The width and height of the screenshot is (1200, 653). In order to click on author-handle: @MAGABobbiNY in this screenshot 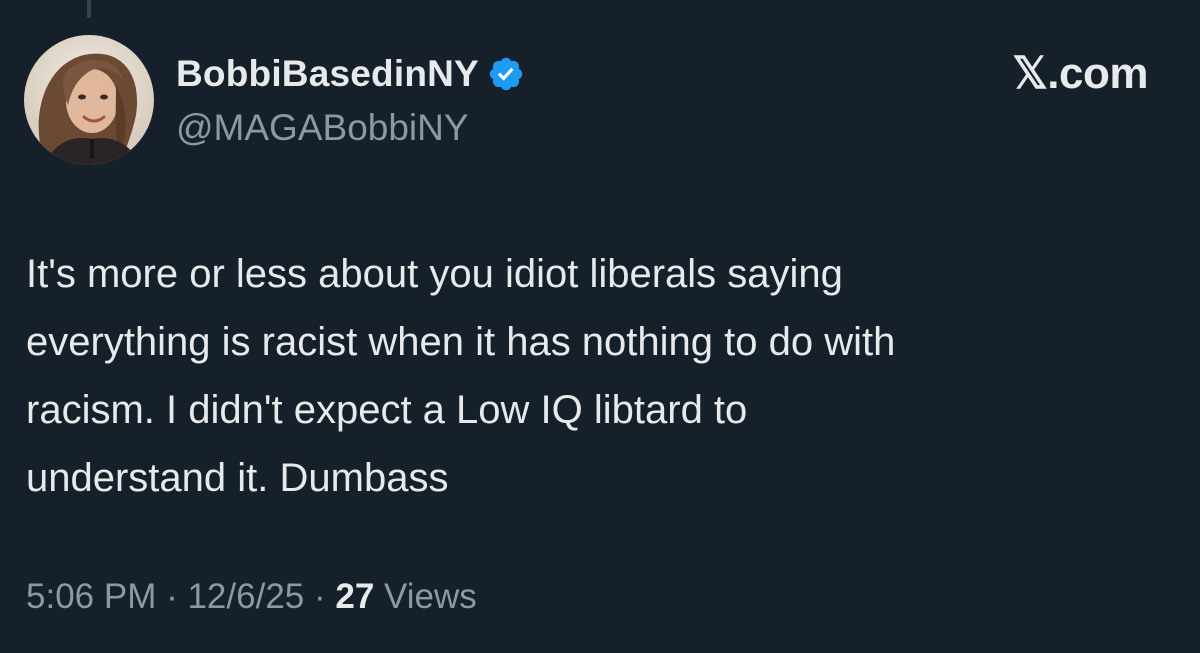, I will do `click(322, 128)`.